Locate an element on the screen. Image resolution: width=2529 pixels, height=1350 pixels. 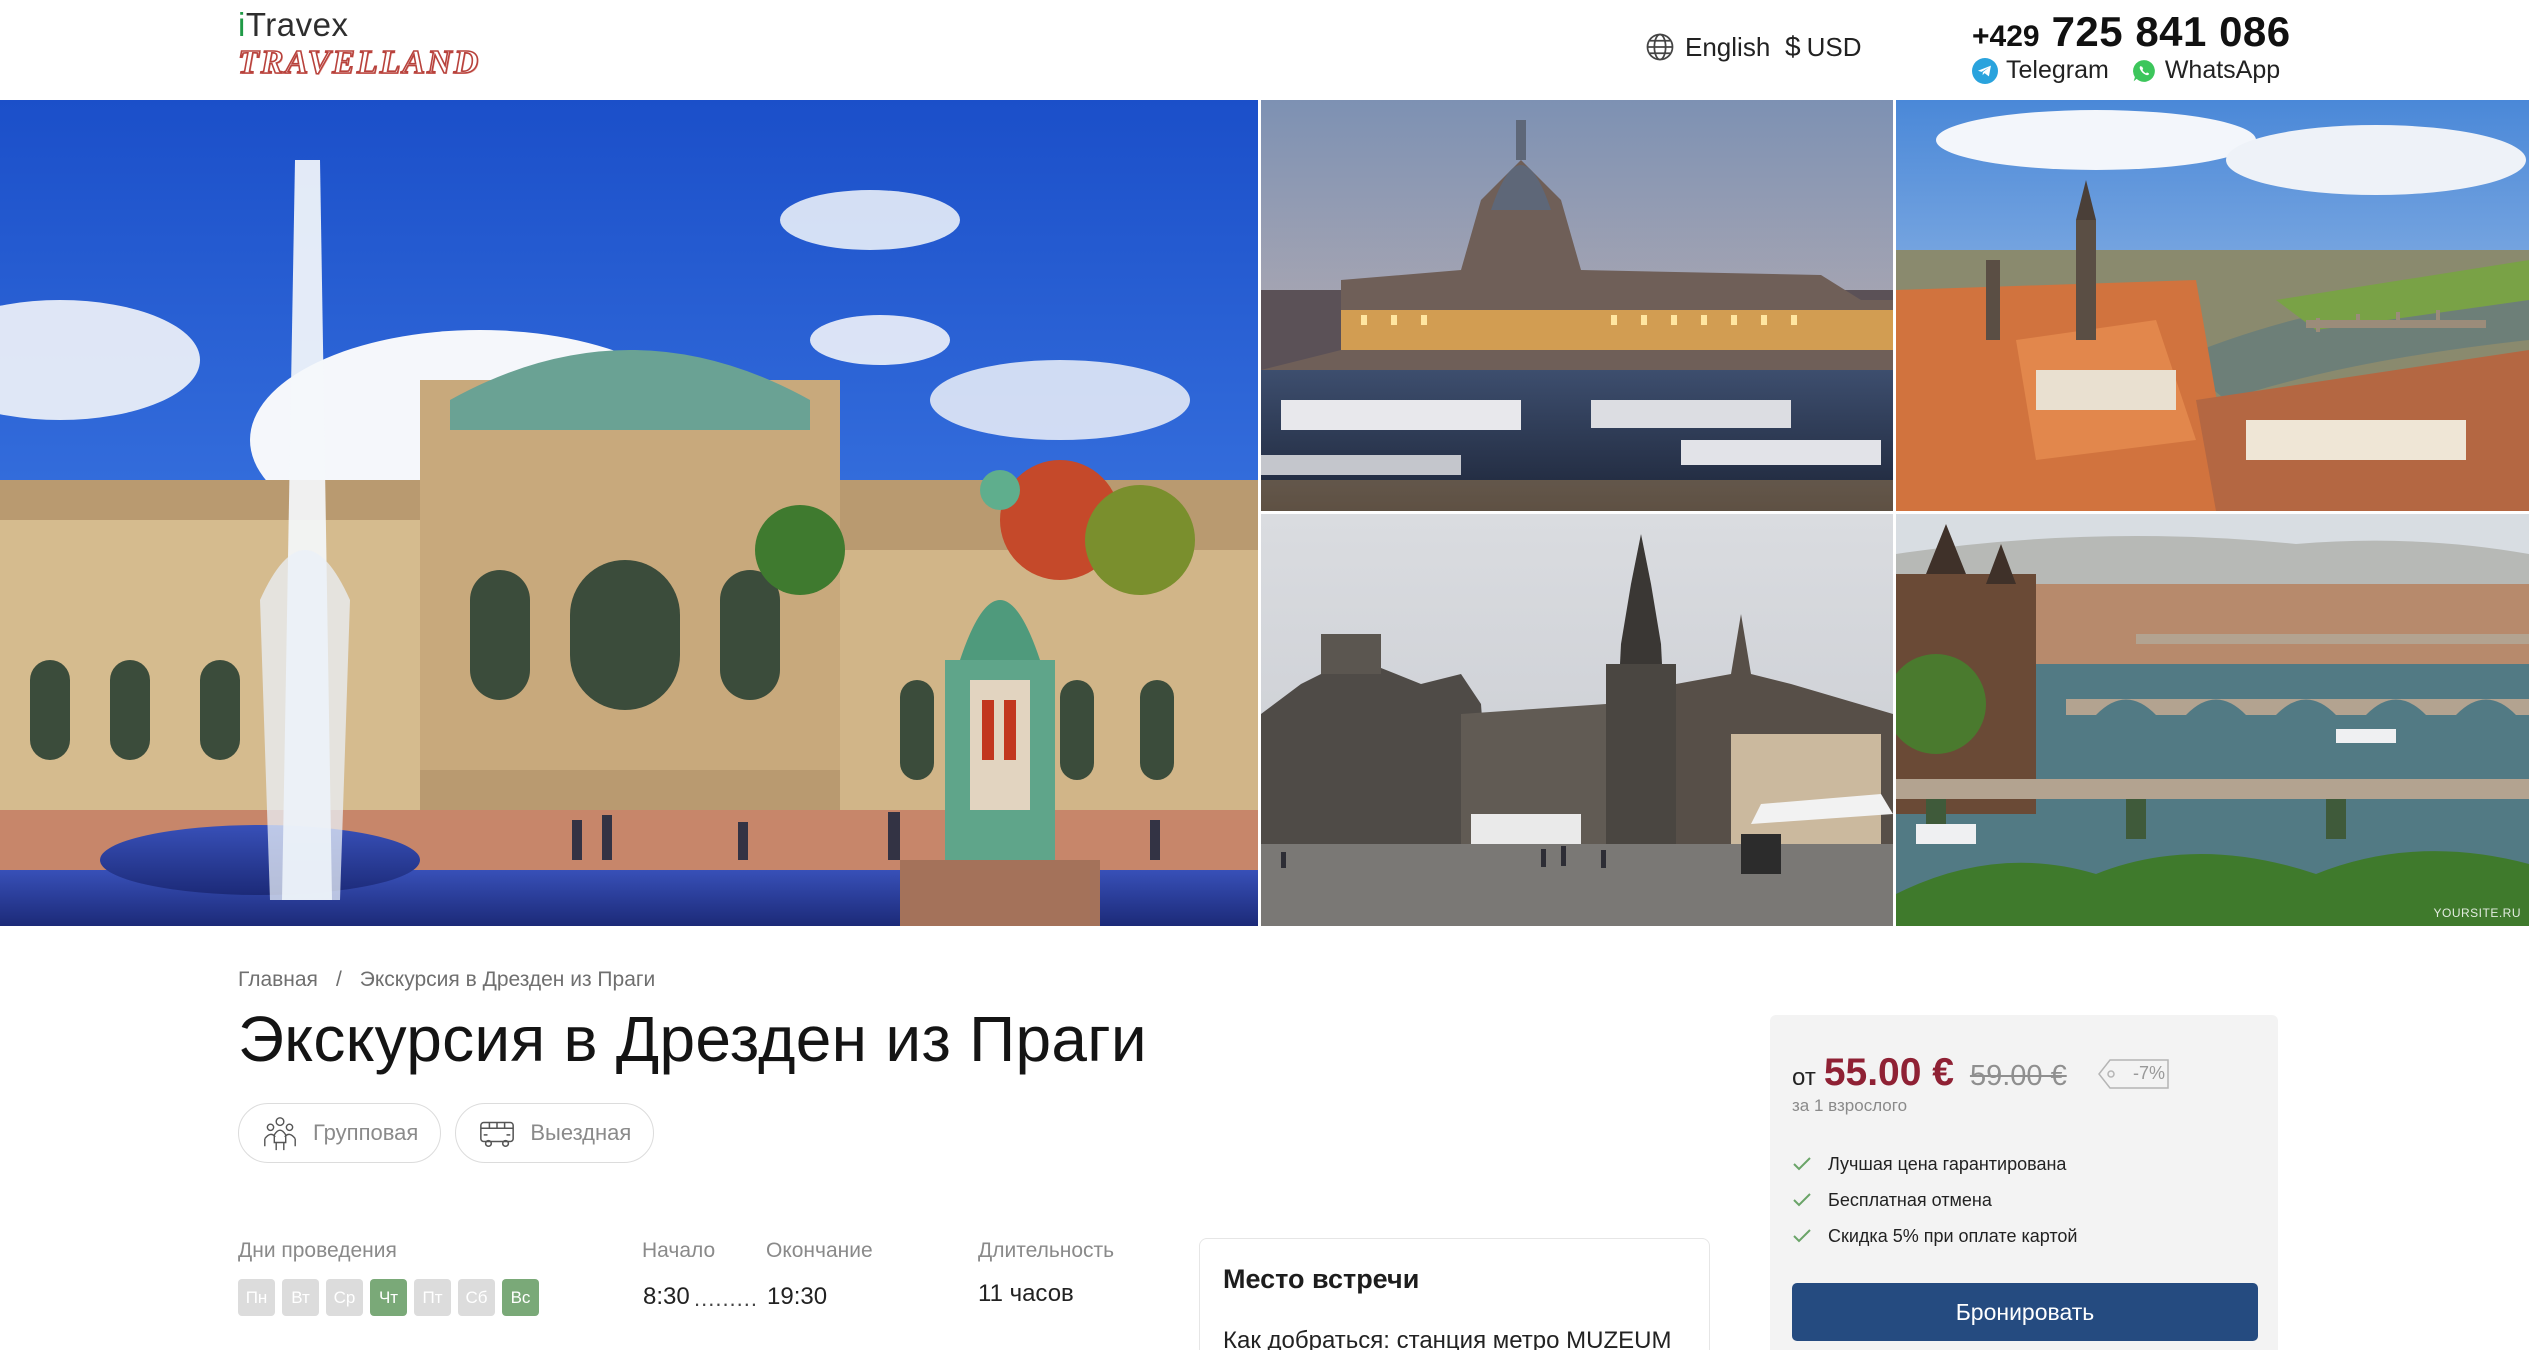
dresden-cathedral-image is located at coordinates (1577, 720).